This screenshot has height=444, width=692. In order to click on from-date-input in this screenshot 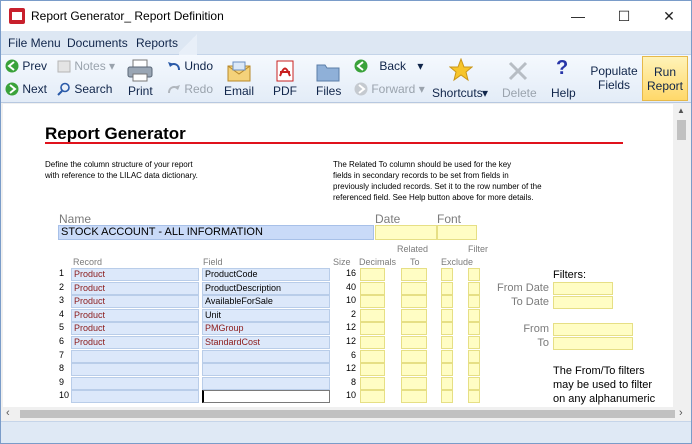, I will do `click(583, 288)`.